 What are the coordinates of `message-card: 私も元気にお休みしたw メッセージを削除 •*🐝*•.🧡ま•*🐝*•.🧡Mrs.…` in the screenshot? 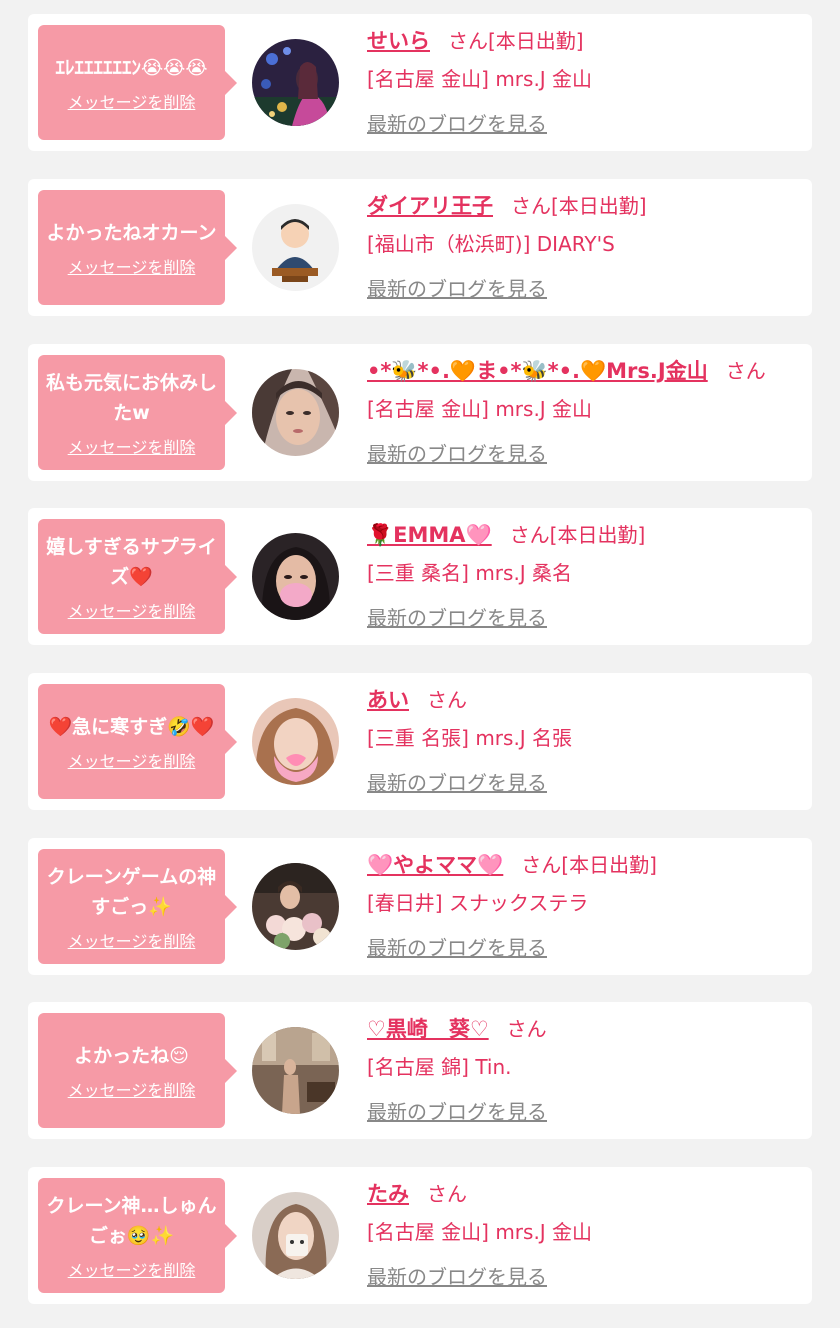 It's located at (420, 412).